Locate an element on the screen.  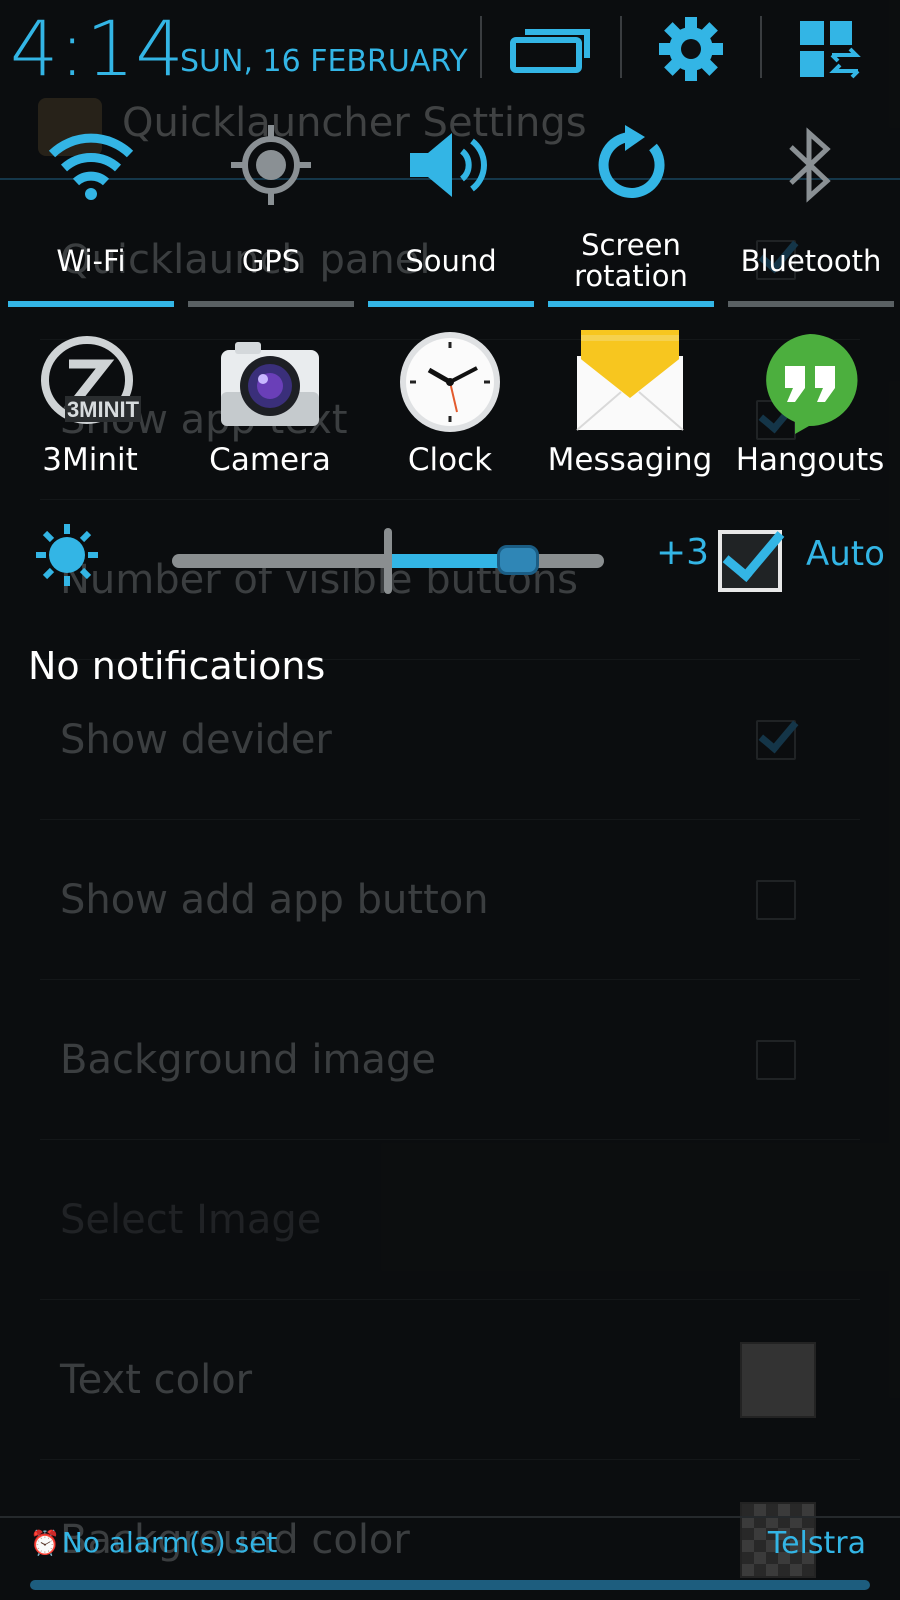
shade-header: 4:14 SUN, 16 FEBRUARY is located at coordinates (450, 50).